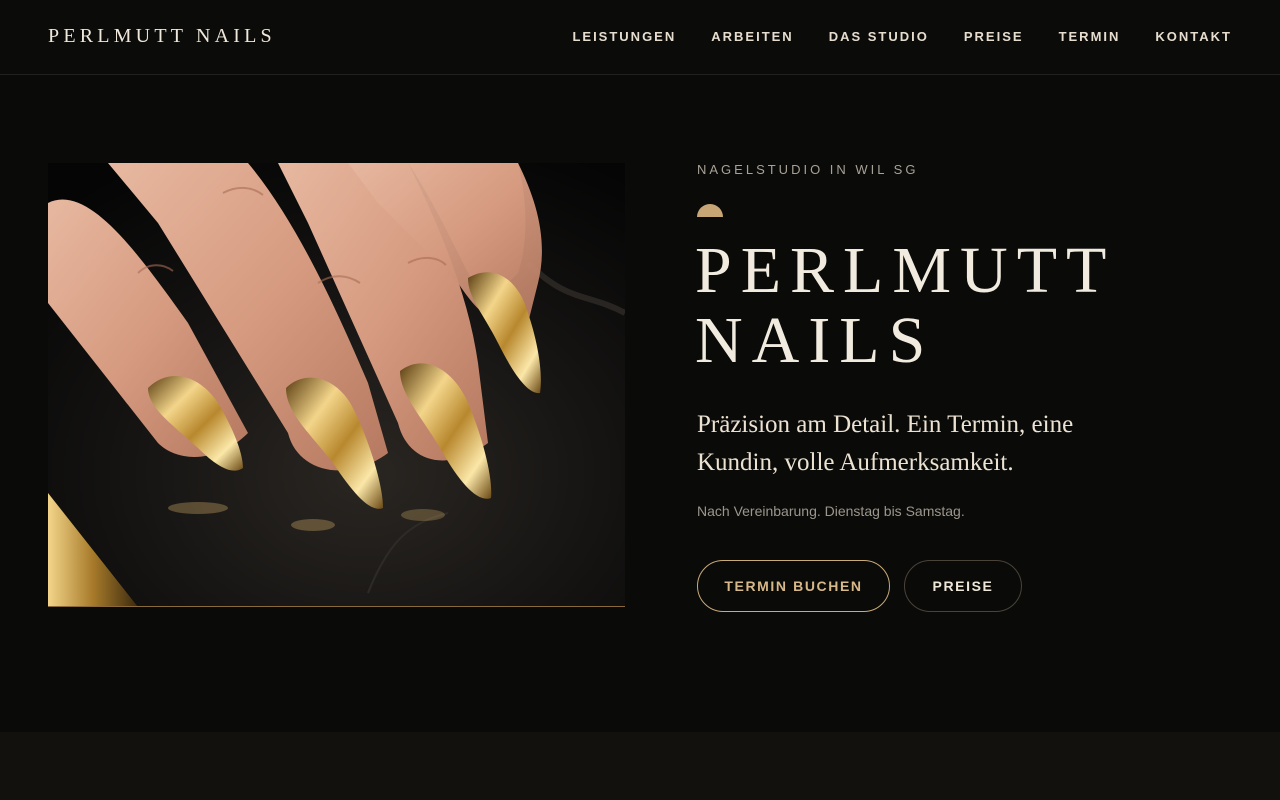  I want to click on site-logo: PERLMUTT NAILS, so click(162, 36).